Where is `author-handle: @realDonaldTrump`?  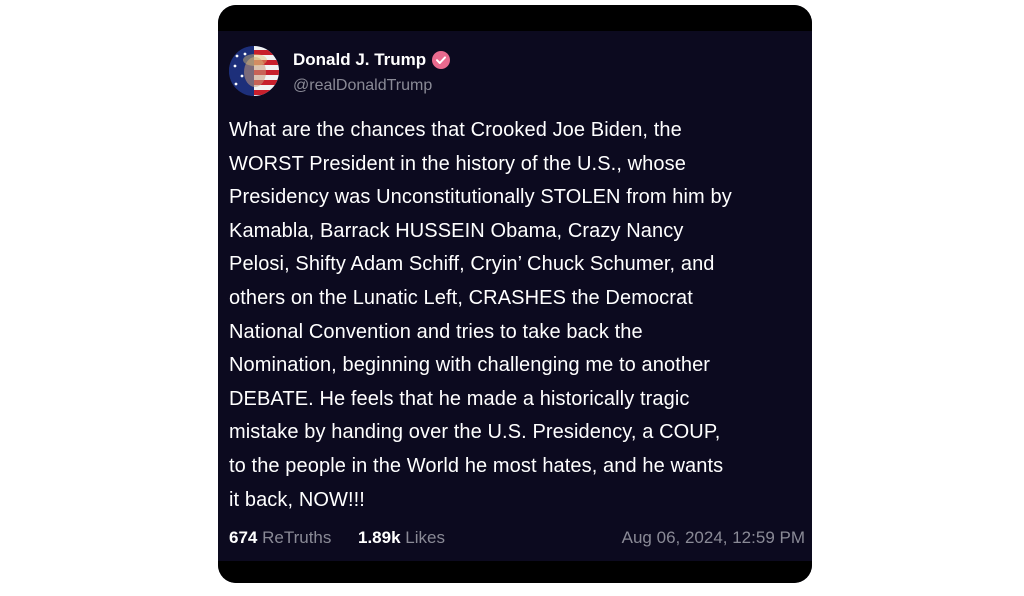
author-handle: @realDonaldTrump is located at coordinates (362, 86).